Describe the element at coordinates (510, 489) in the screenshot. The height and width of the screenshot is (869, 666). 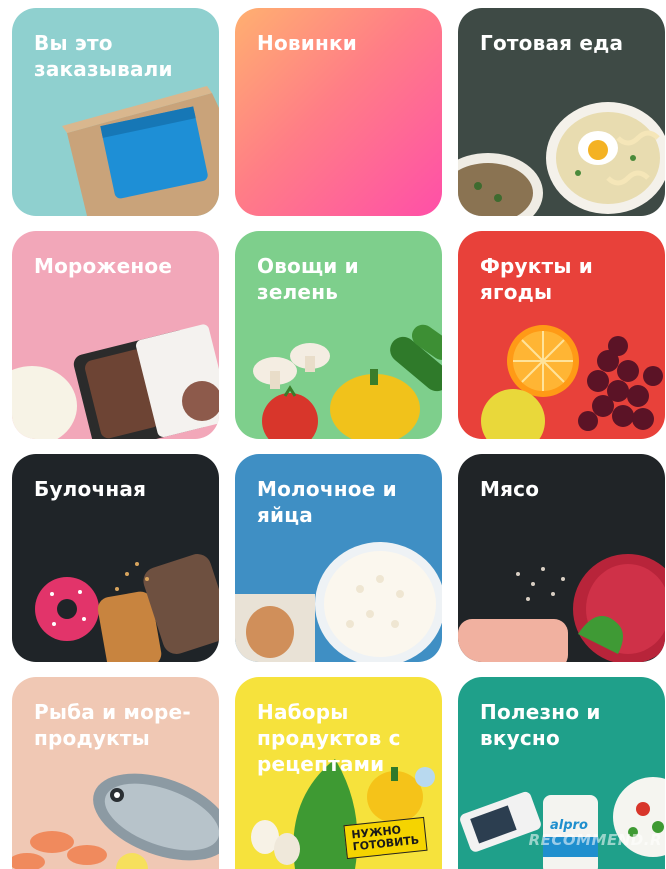
I see `tile-label: Мясо` at that location.